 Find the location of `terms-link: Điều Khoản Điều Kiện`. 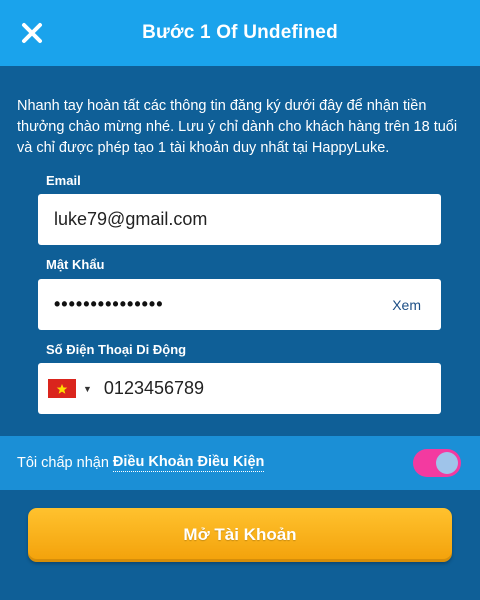

terms-link: Điều Khoản Điều Kiện is located at coordinates (188, 463).